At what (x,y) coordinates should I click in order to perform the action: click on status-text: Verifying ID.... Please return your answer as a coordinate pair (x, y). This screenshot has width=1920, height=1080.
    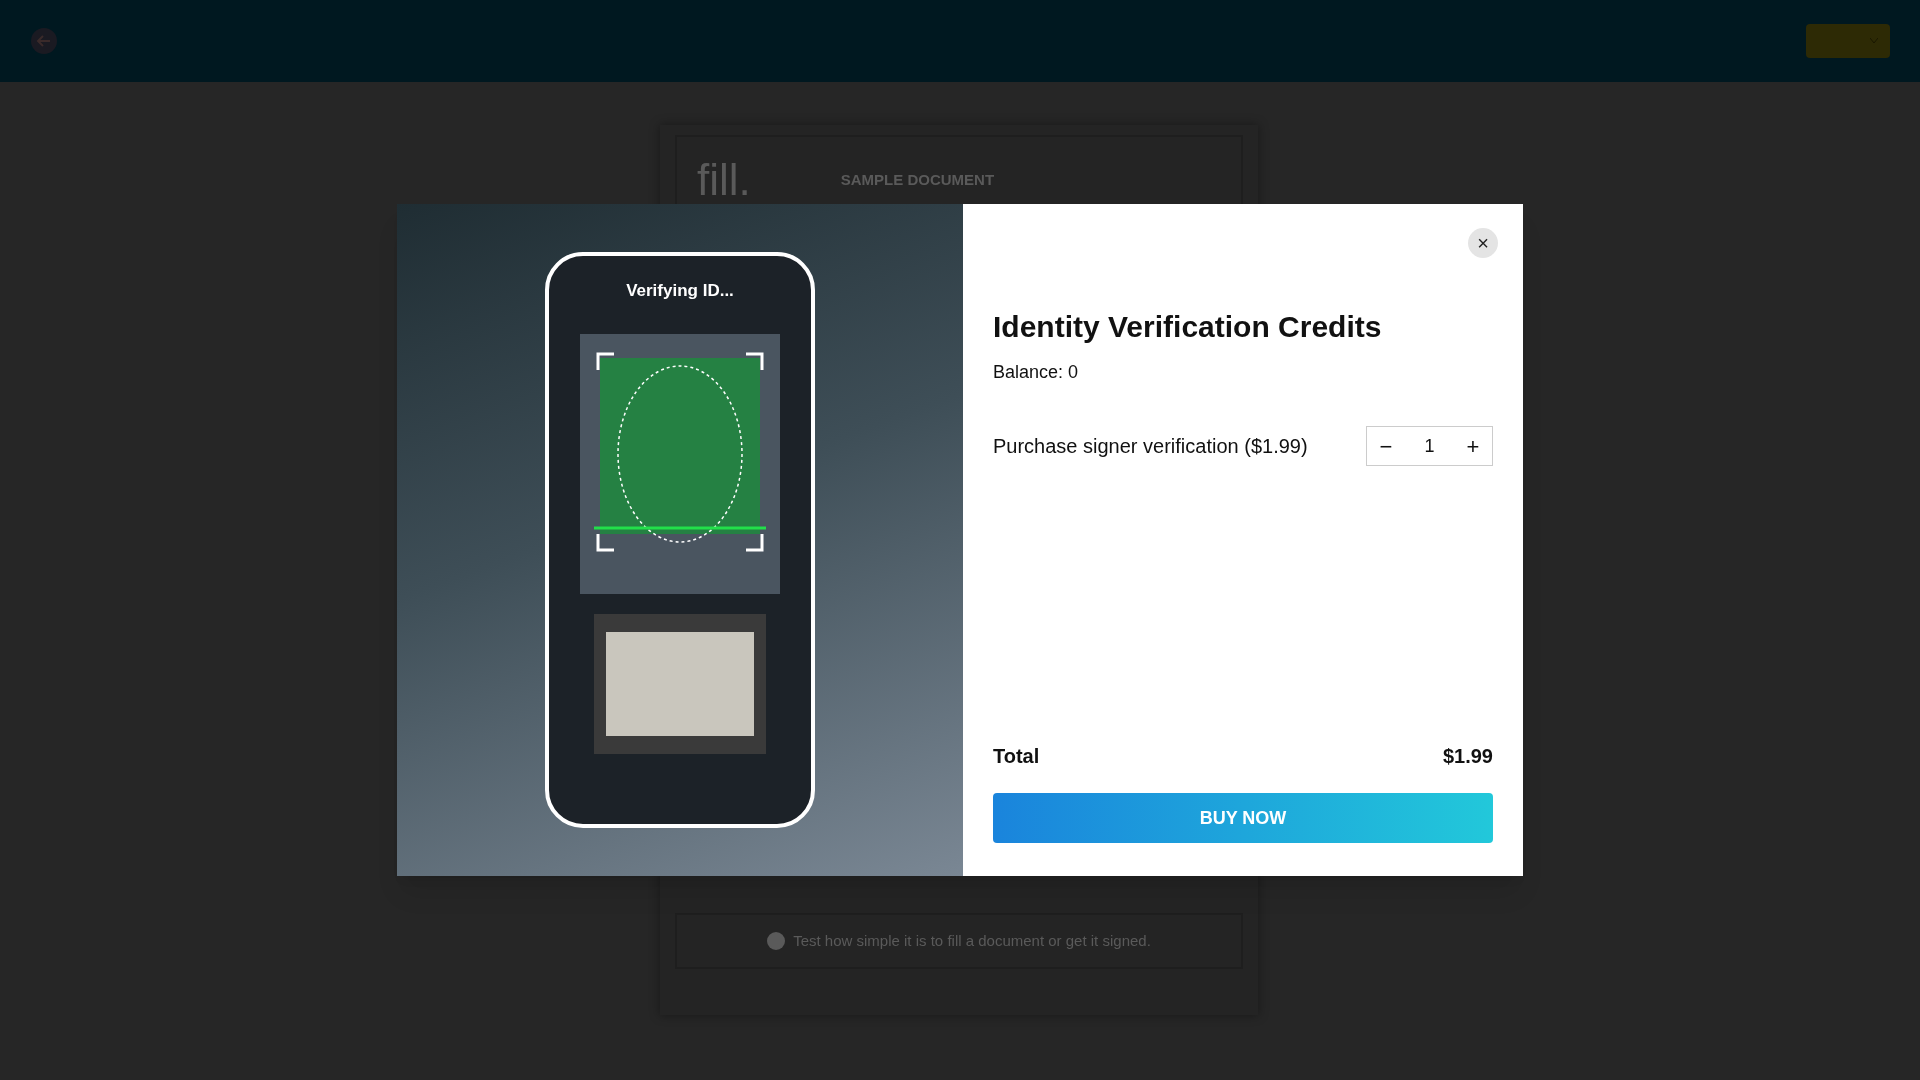
    Looking at the image, I should click on (680, 291).